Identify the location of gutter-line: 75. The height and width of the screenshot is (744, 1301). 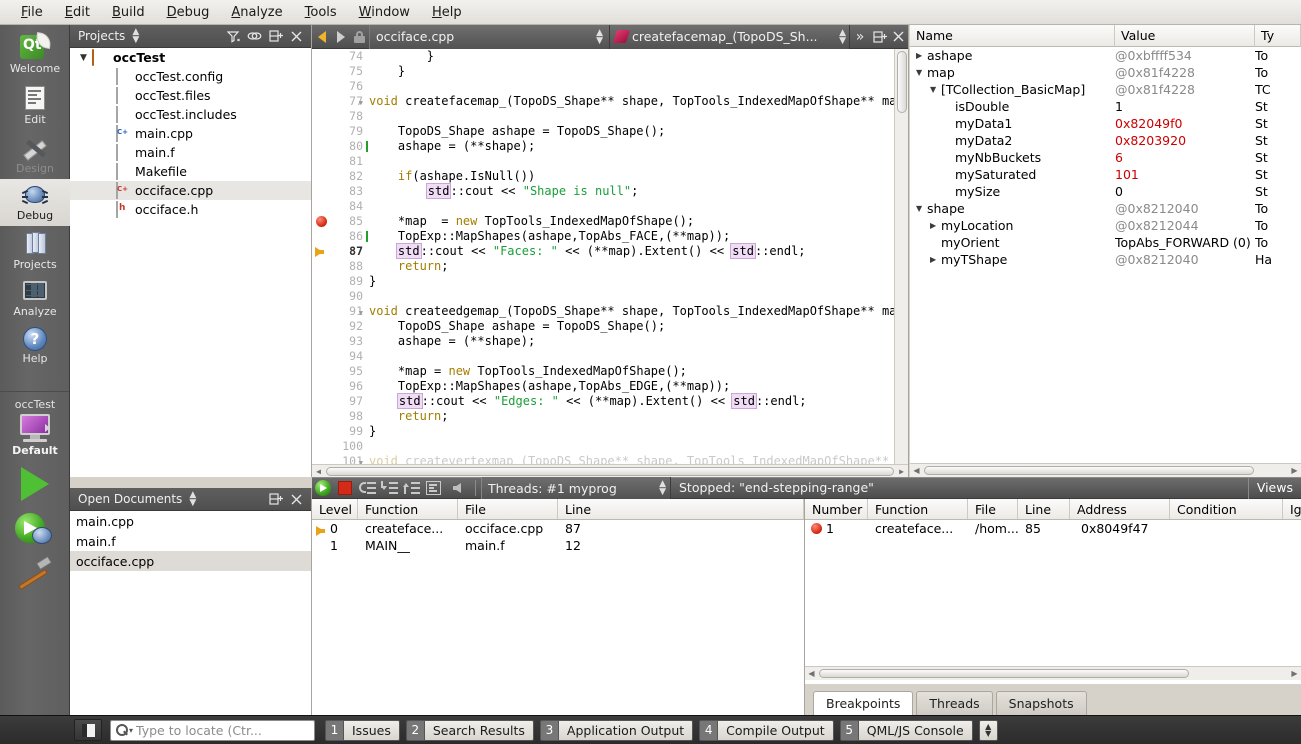
(340, 71).